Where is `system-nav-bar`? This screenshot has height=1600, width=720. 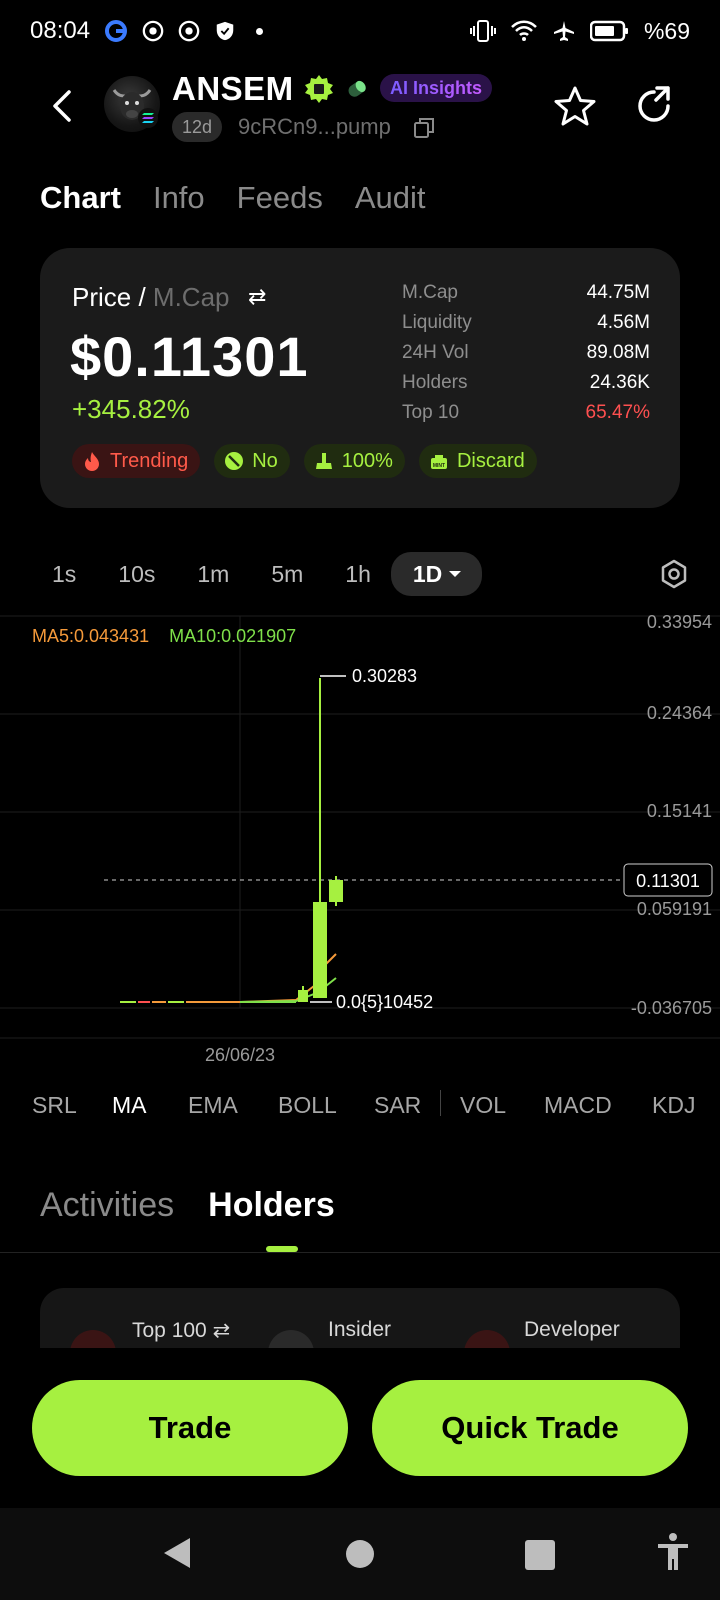
system-nav-bar is located at coordinates (360, 1554).